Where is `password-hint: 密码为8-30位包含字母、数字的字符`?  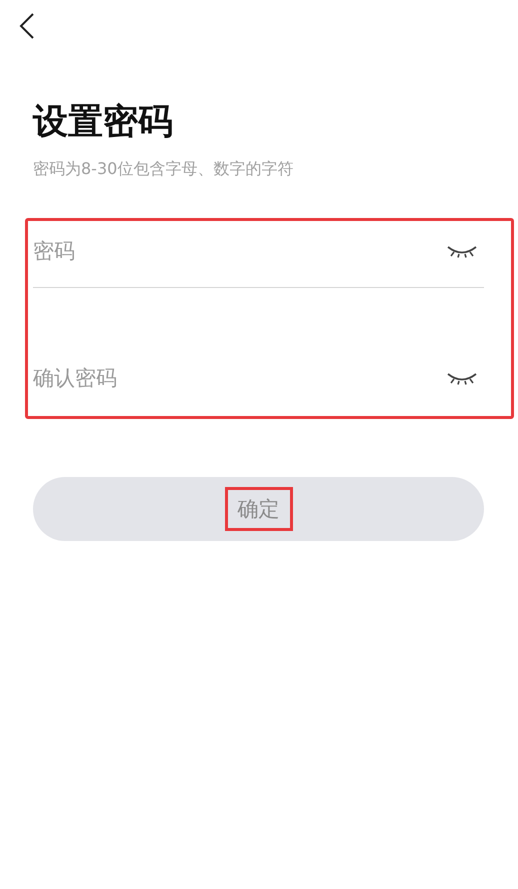 password-hint: 密码为8-30位包含字母、数字的字符 is located at coordinates (163, 169).